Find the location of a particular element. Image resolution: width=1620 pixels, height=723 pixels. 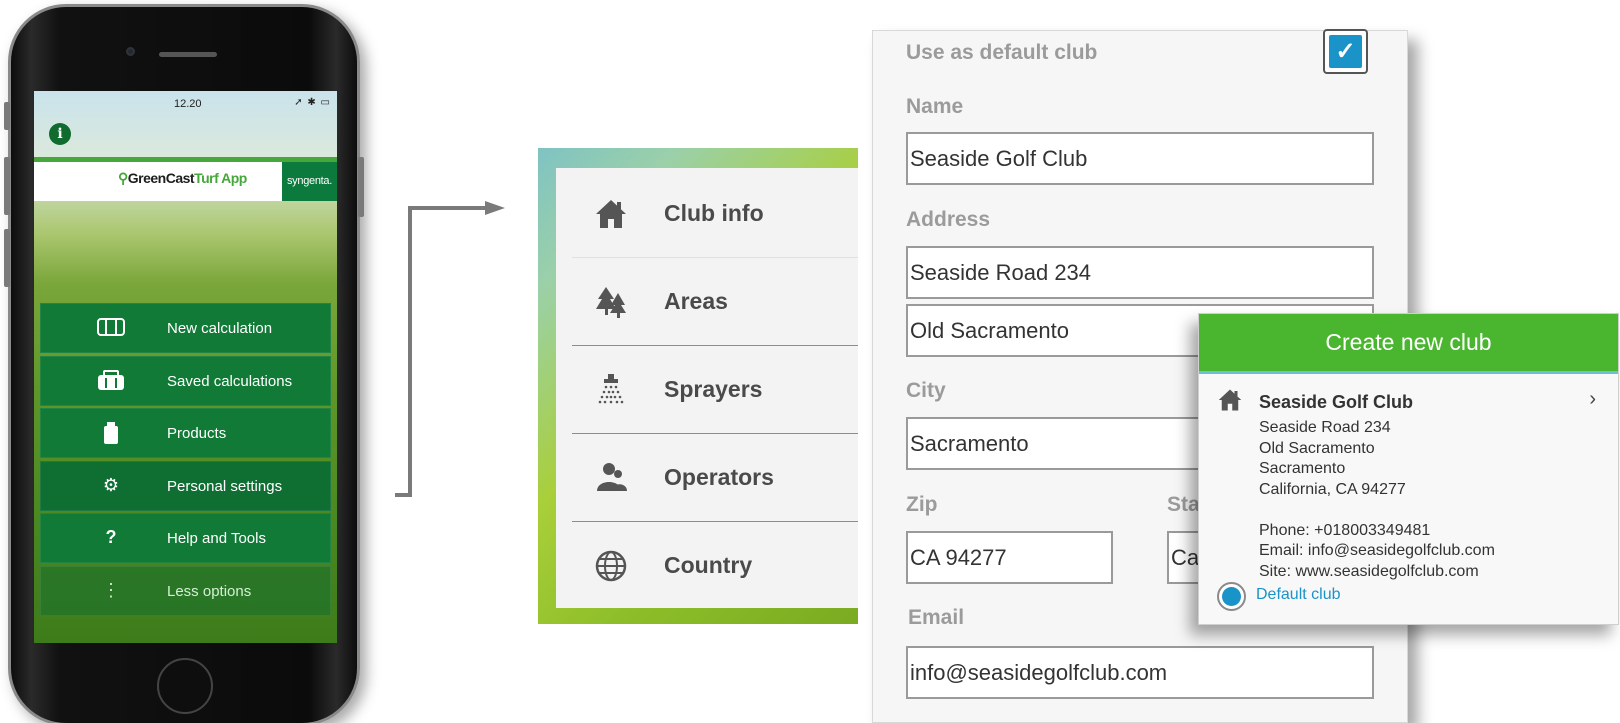

trees-icon is located at coordinates (611, 302).